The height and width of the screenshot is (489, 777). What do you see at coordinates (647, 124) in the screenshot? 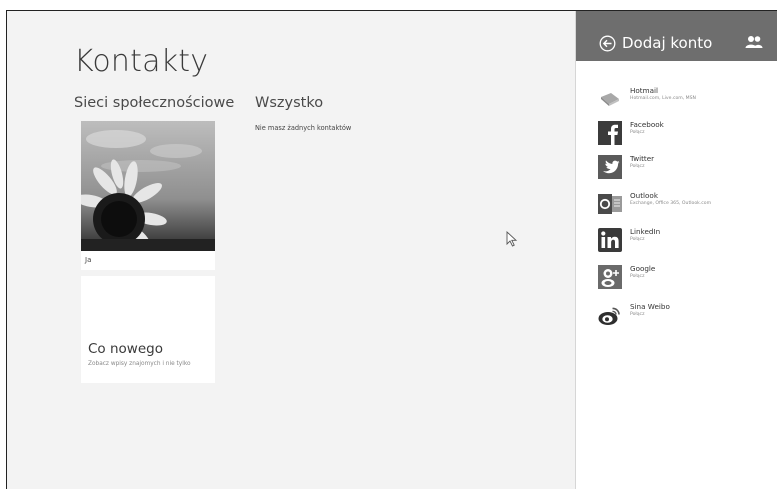
I see `account-name: Facebook` at bounding box center [647, 124].